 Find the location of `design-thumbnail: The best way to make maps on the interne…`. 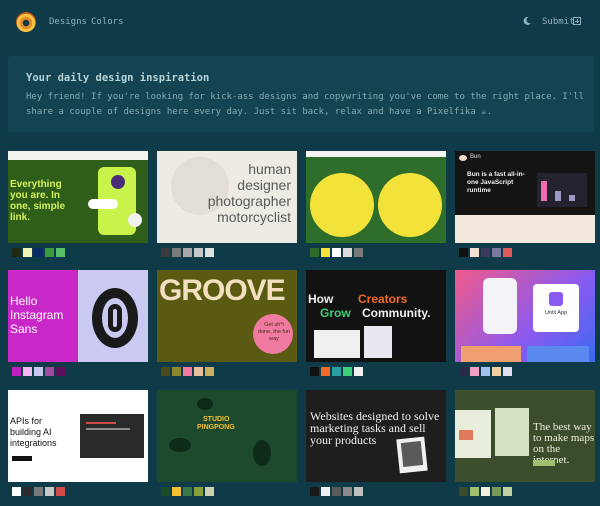

design-thumbnail: The best way to make maps on the interne… is located at coordinates (525, 436).